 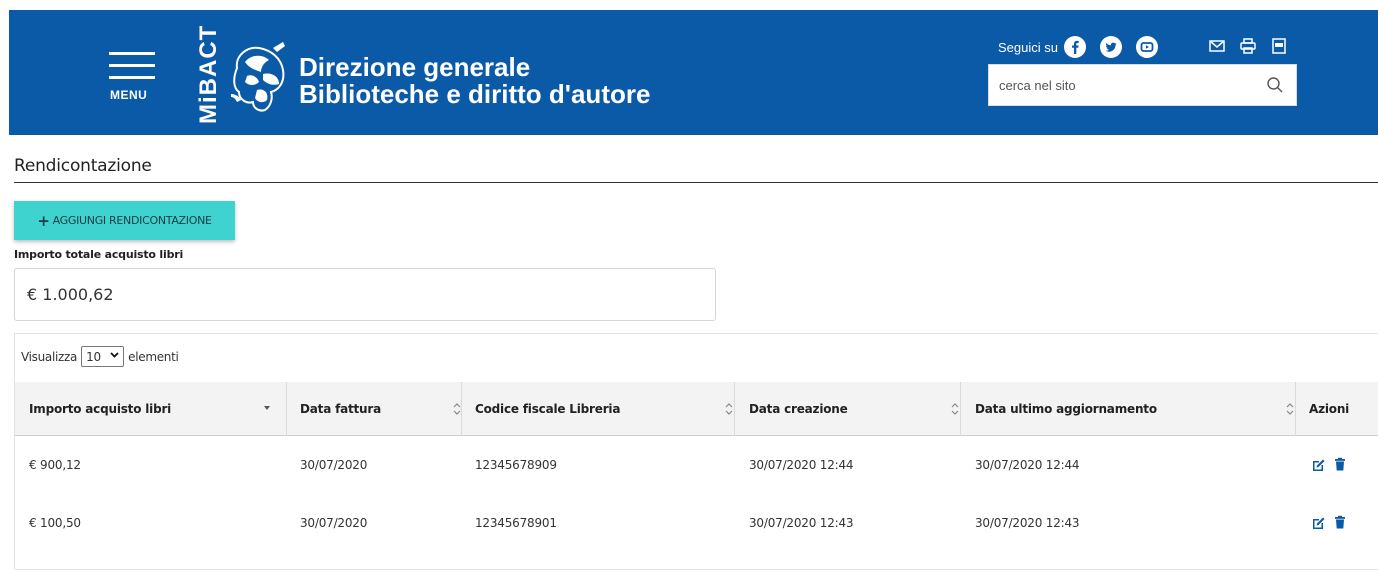 I want to click on total-value-field: € 1.000,62, so click(x=365, y=294).